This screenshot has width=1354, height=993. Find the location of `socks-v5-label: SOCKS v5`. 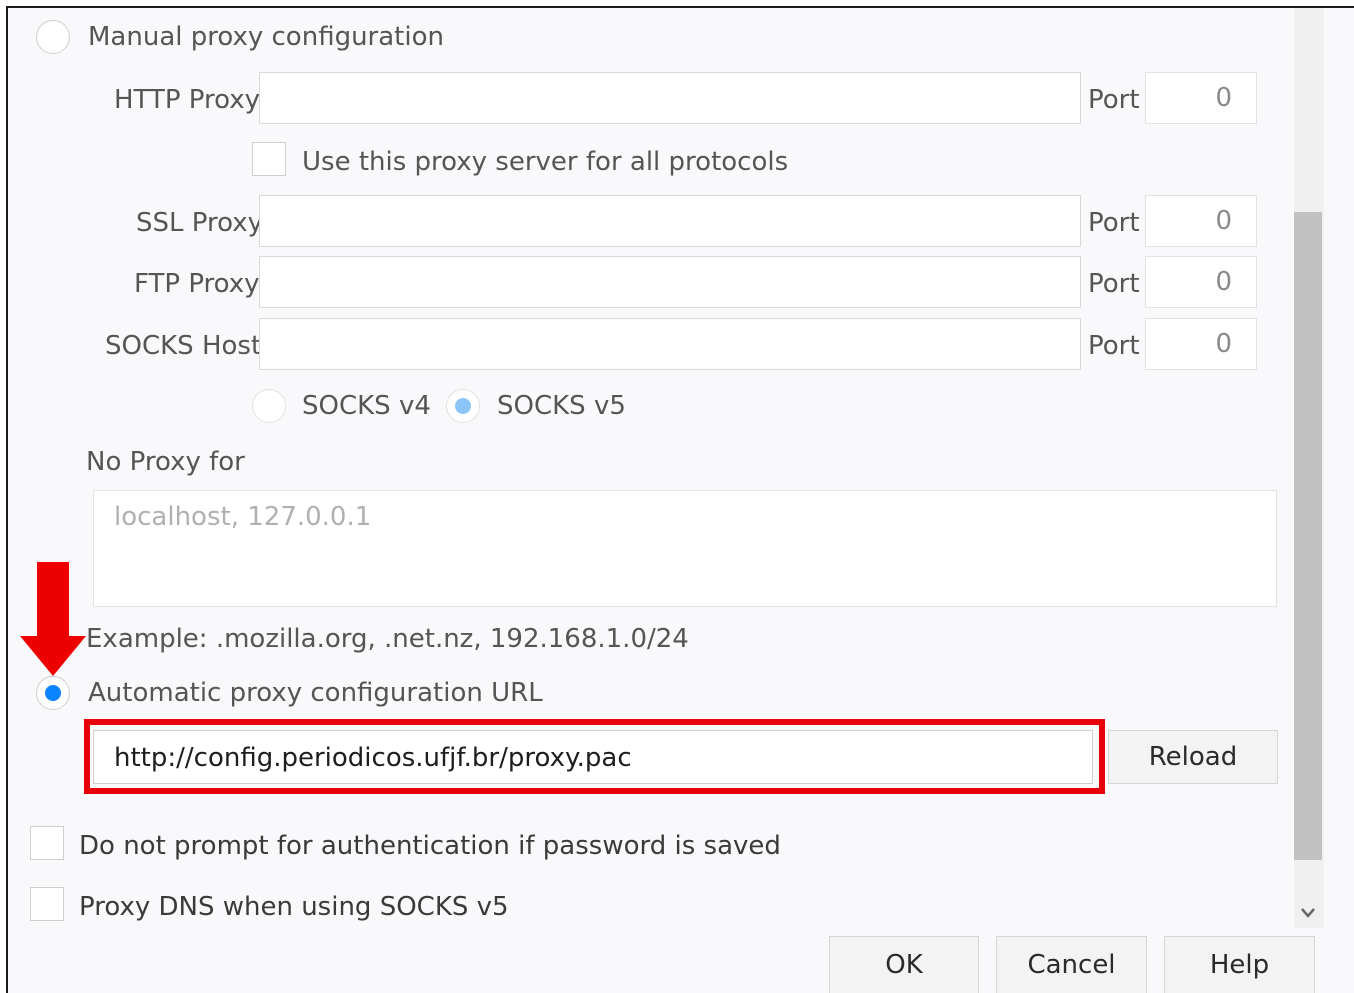

socks-v5-label: SOCKS v5 is located at coordinates (561, 406).